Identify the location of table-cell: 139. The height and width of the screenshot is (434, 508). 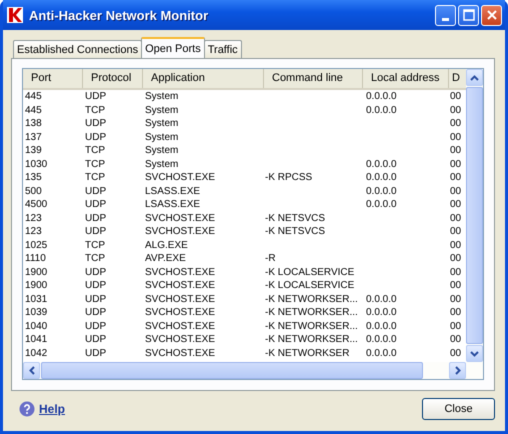
(33, 150).